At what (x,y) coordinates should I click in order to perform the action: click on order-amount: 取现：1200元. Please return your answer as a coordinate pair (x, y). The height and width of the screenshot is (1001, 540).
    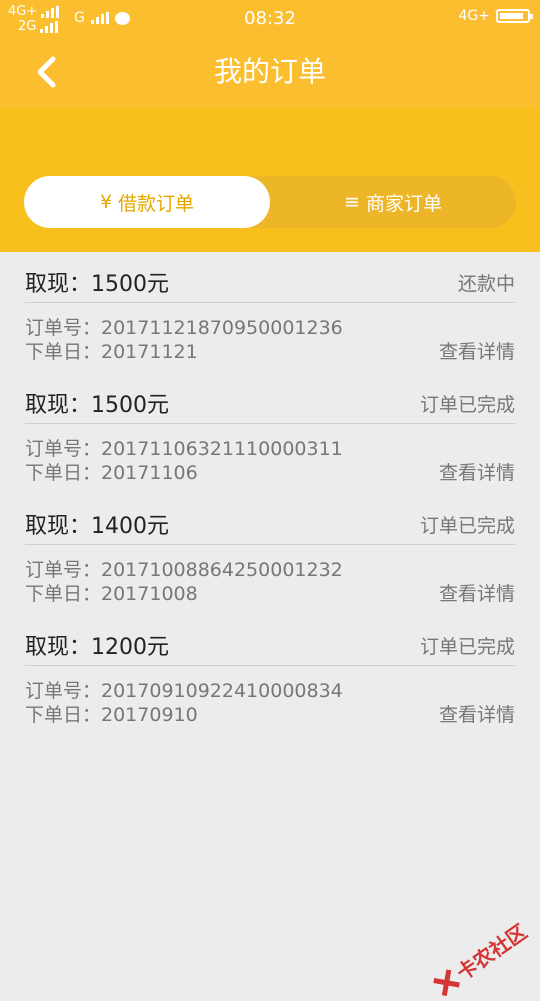
    Looking at the image, I should click on (97, 647).